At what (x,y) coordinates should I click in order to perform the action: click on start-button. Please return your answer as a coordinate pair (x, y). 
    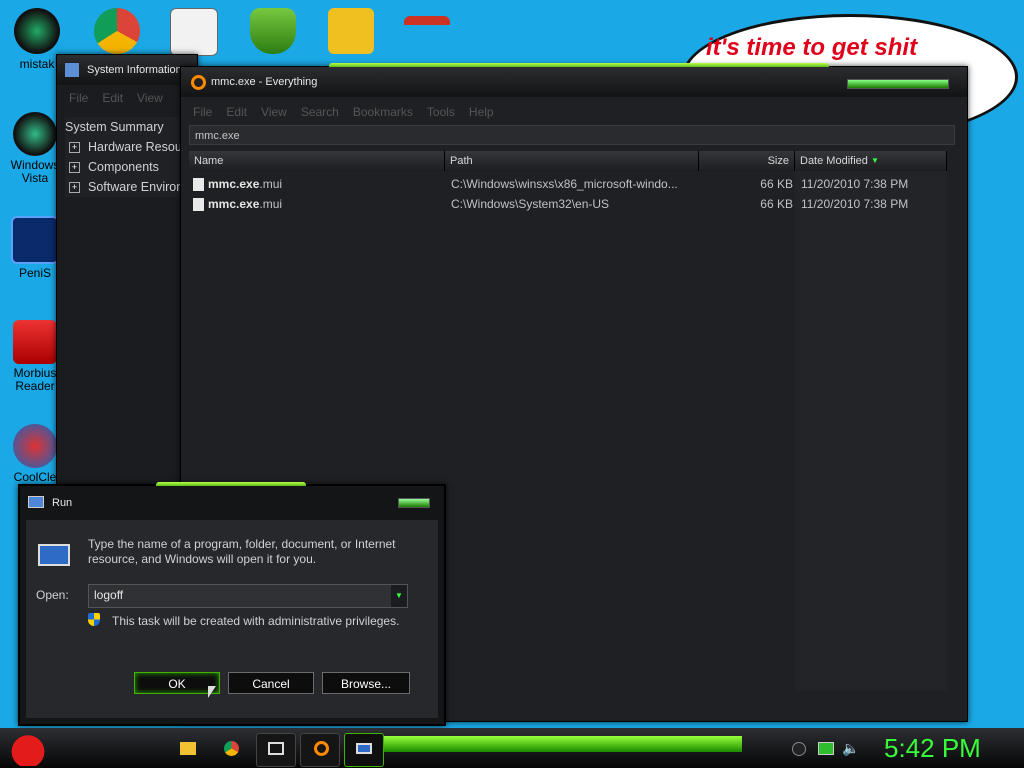
    Looking at the image, I should click on (28, 748).